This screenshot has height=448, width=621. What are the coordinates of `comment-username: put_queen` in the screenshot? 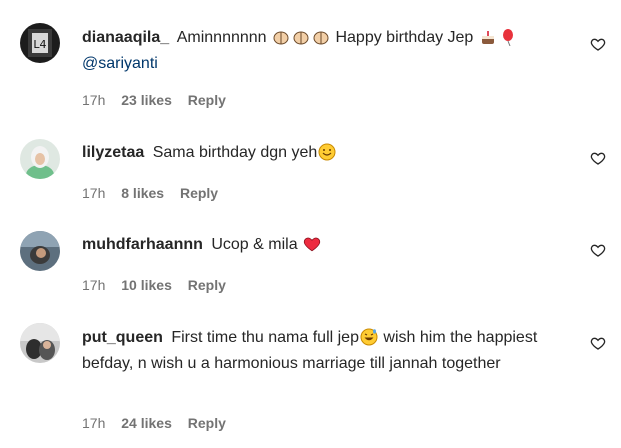 It's located at (122, 337).